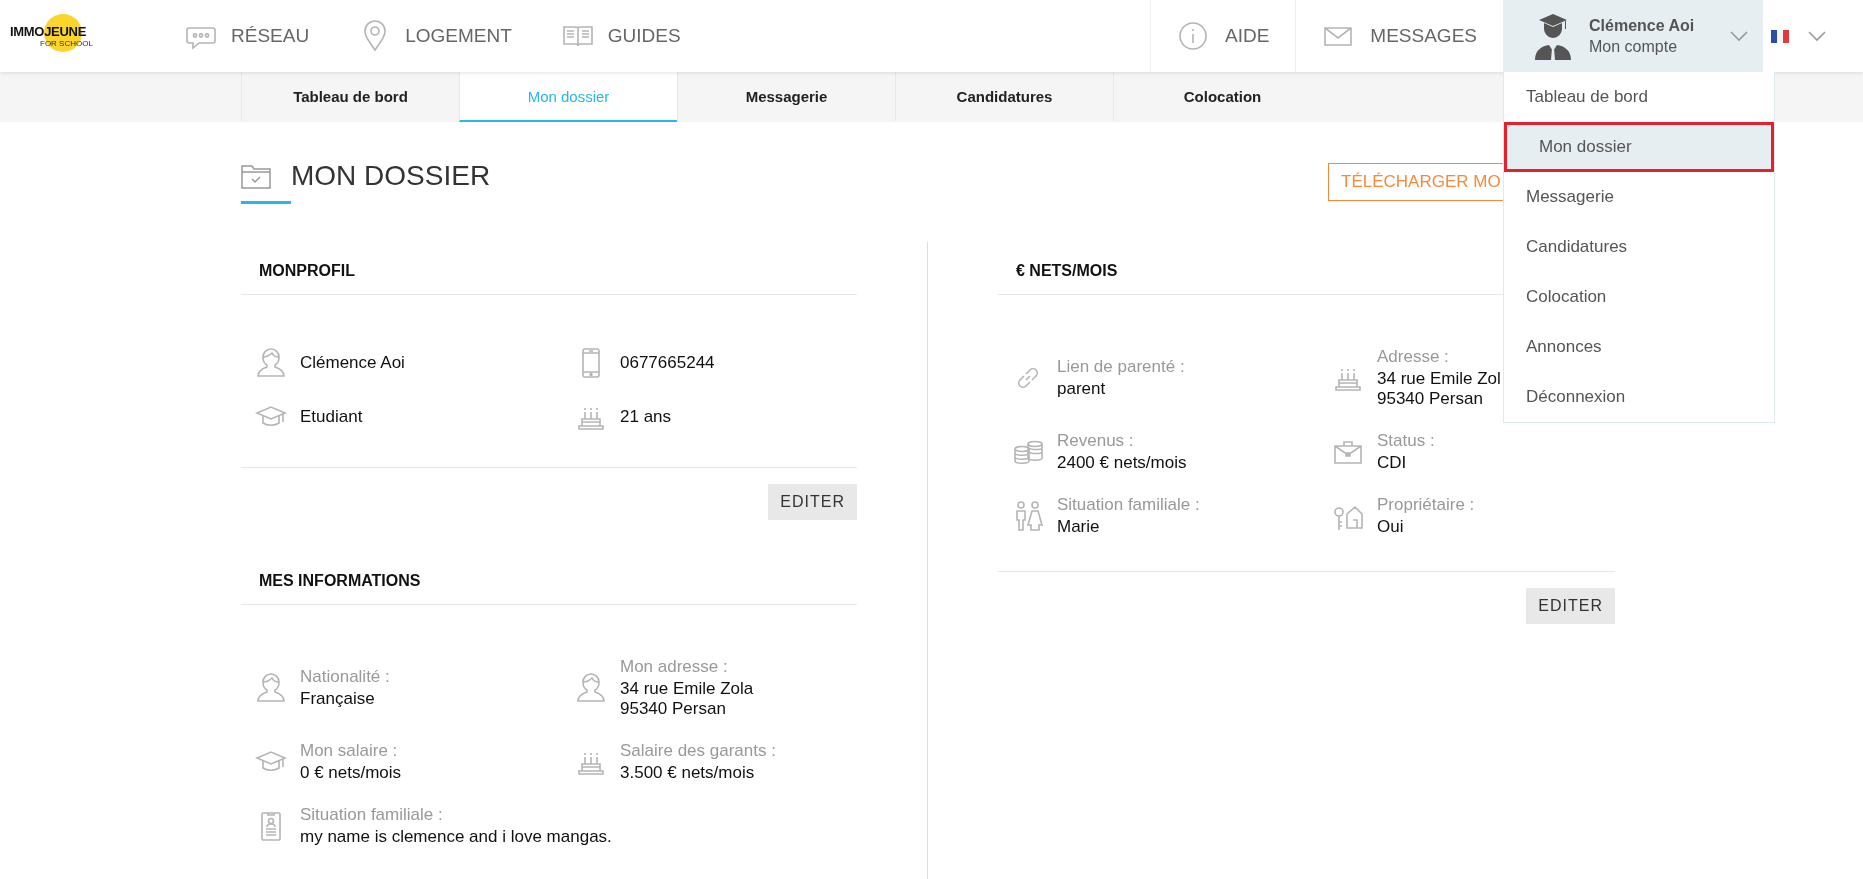 This screenshot has height=879, width=1863. What do you see at coordinates (349, 751) in the screenshot?
I see `field-label: Mon salaire :` at bounding box center [349, 751].